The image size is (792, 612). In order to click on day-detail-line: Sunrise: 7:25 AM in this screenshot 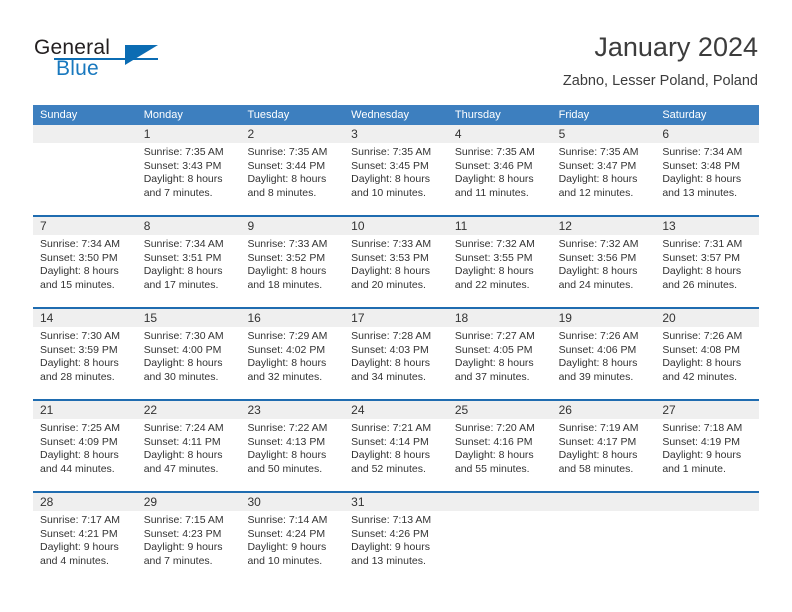, I will do `click(80, 428)`.